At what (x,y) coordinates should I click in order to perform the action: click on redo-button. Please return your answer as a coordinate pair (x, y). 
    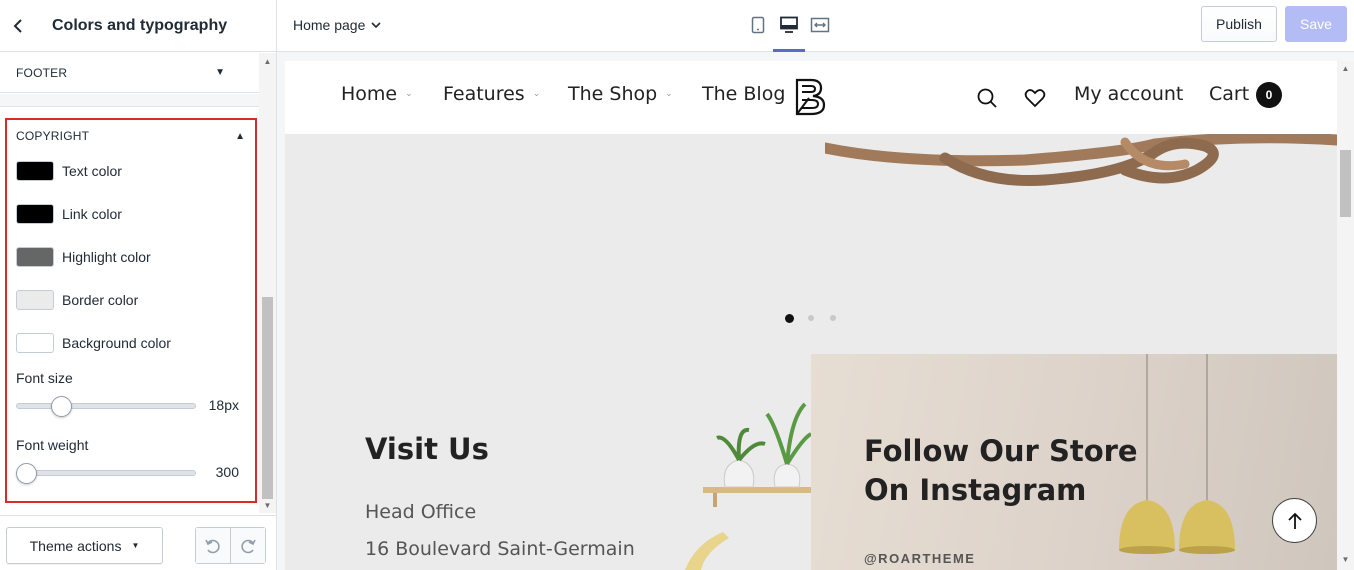
    Looking at the image, I should click on (247, 545).